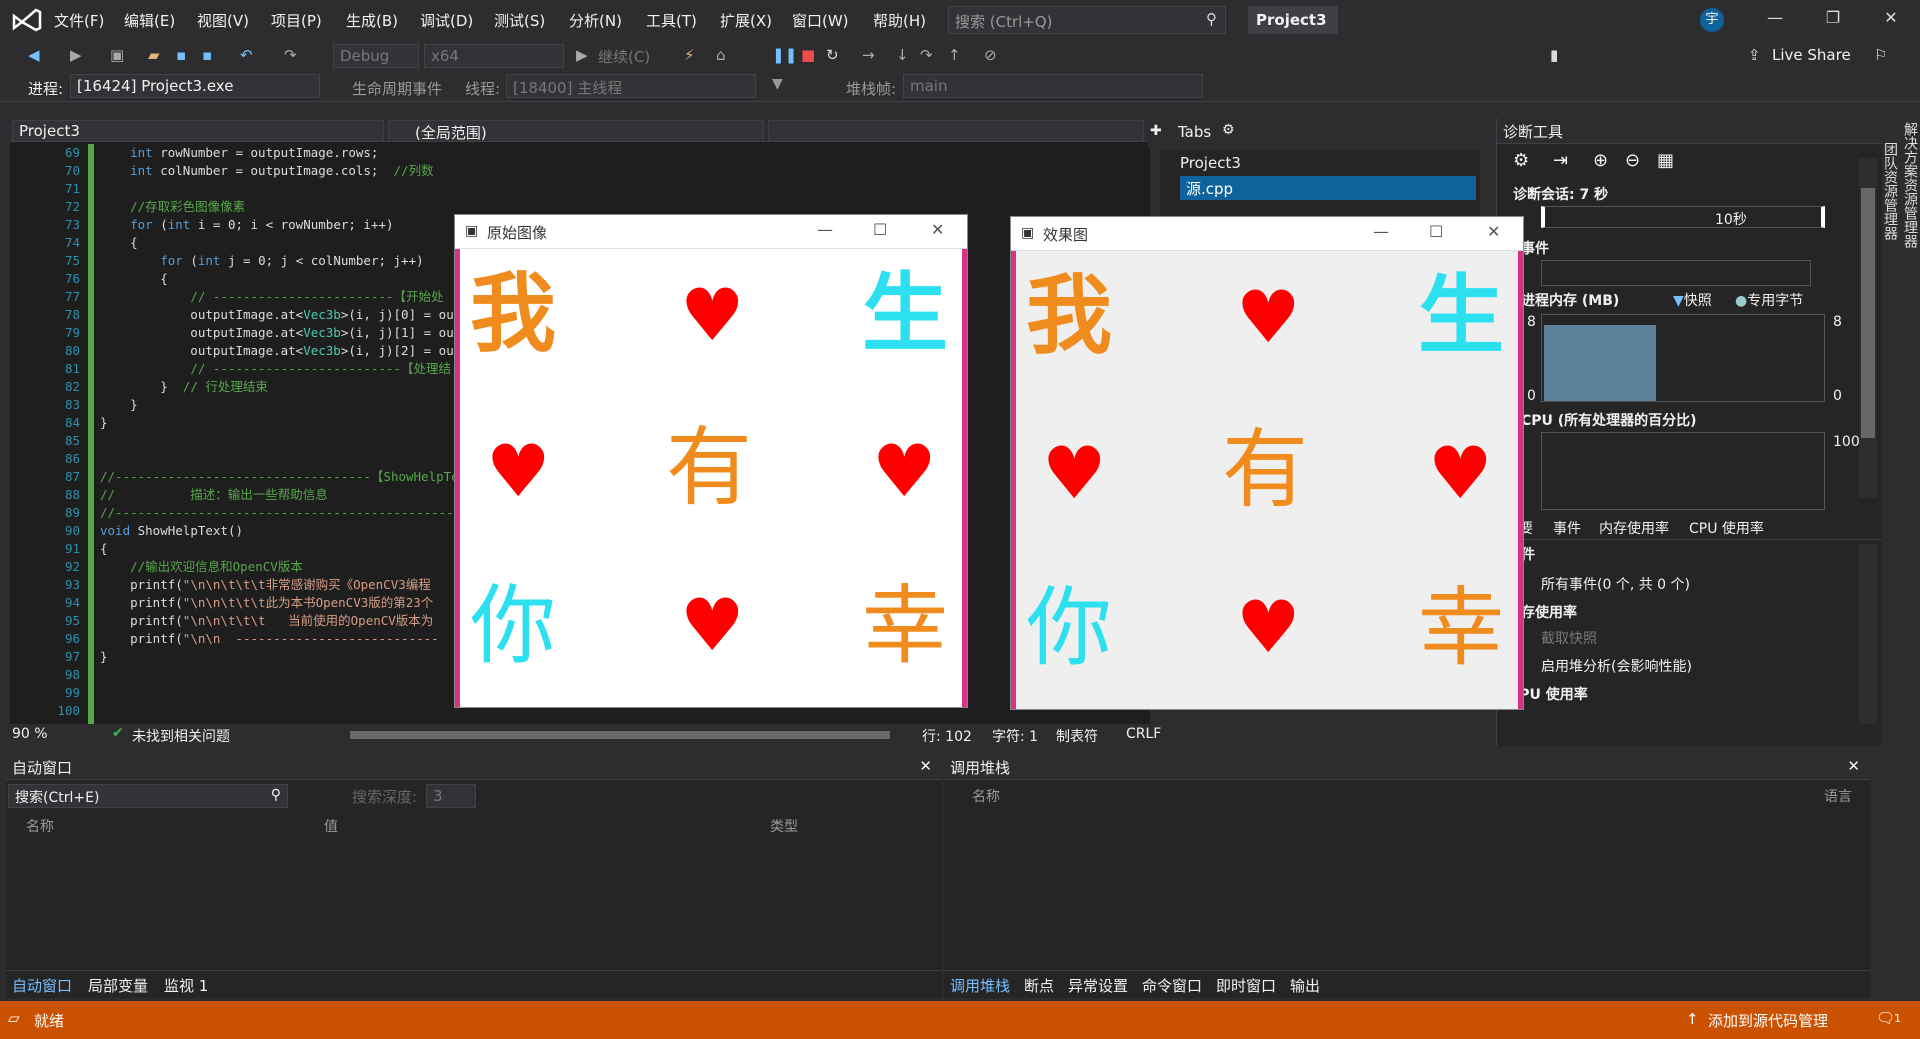 The image size is (1920, 1039). I want to click on configuration-select: Debug, so click(376, 56).